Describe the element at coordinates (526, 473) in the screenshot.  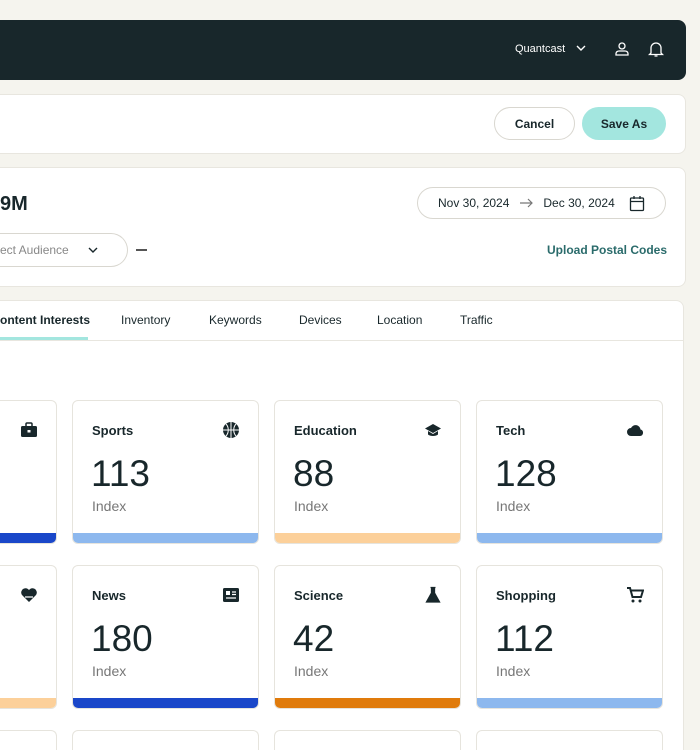
I see `tile-index-value: 128` at that location.